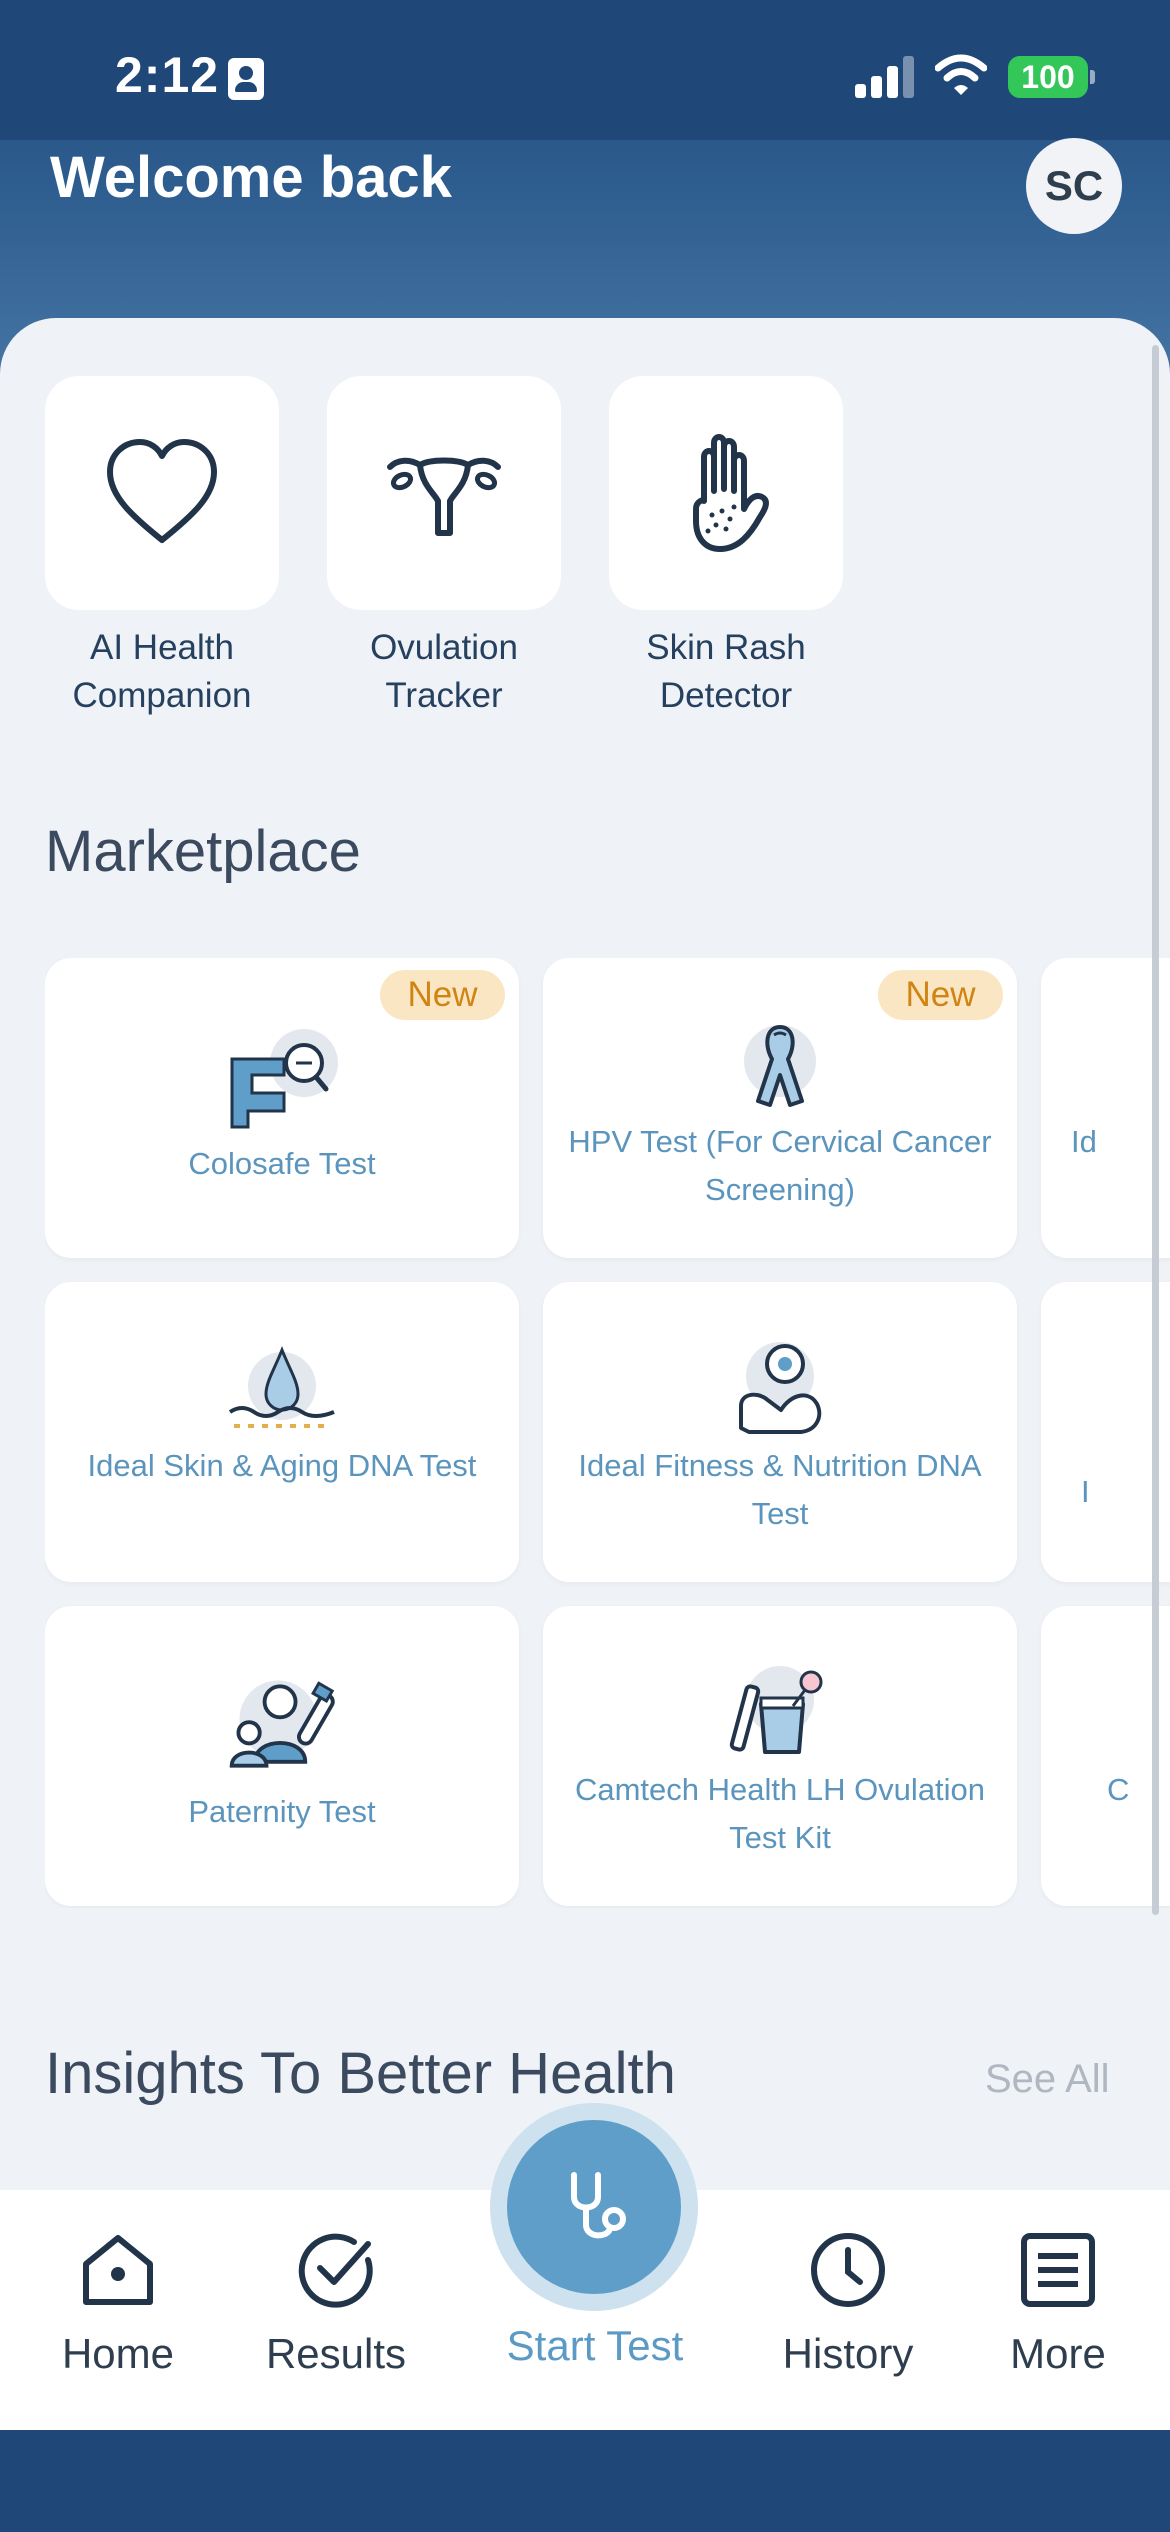 The height and width of the screenshot is (2532, 1170). I want to click on user-avatar: SC, so click(1074, 186).